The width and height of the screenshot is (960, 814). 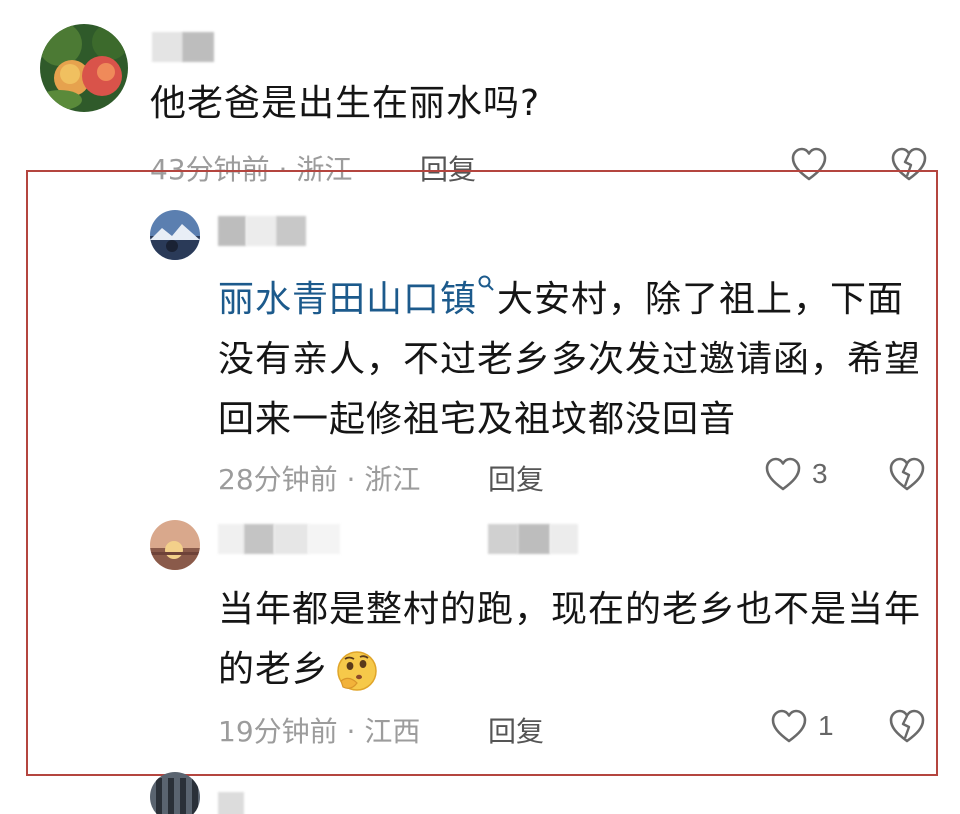 I want to click on reply-text-line: 当年都是整村的跑，现在的老乡也不是当年, so click(x=570, y=609).